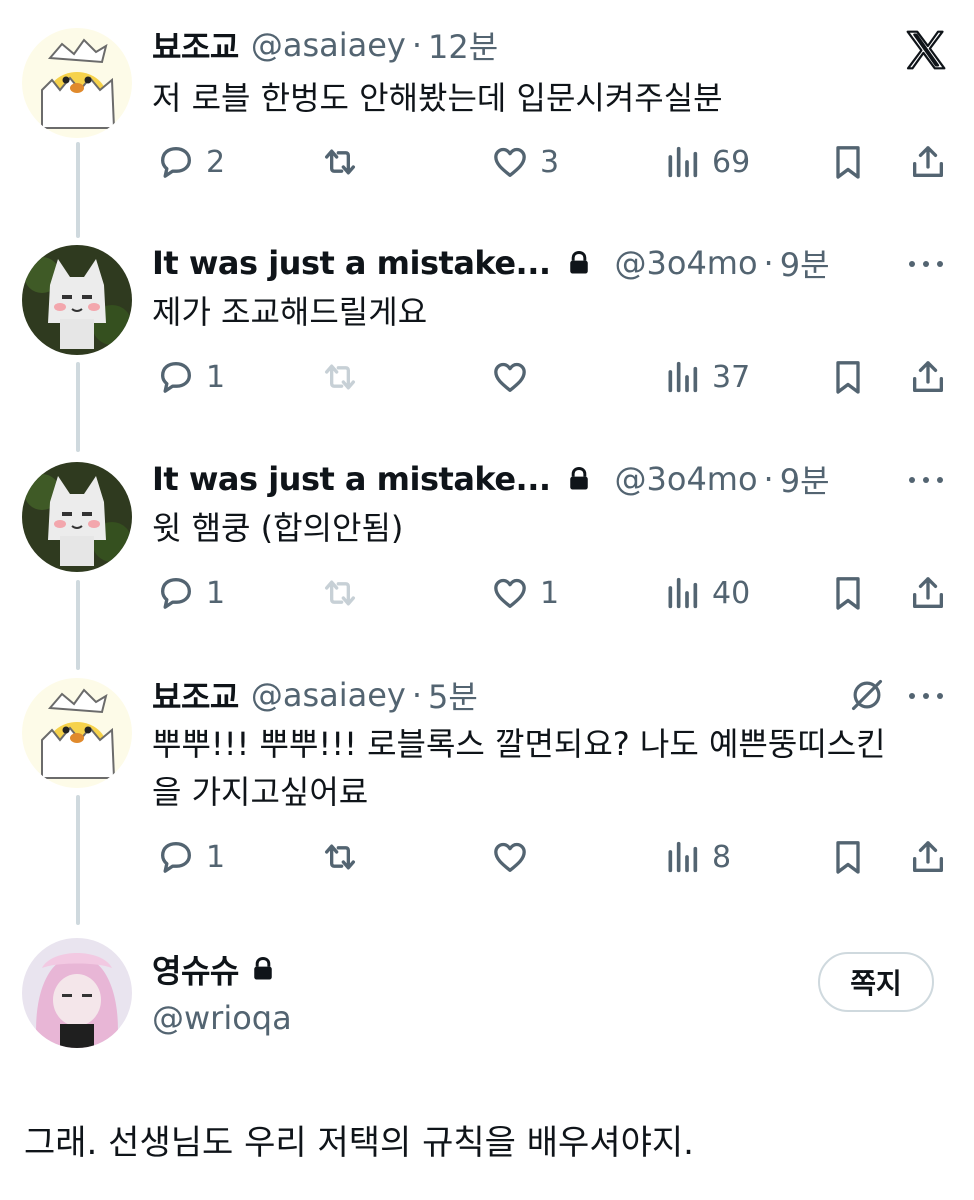 The width and height of the screenshot is (974, 1200). I want to click on profile-header: 영슈슈, so click(219, 969).